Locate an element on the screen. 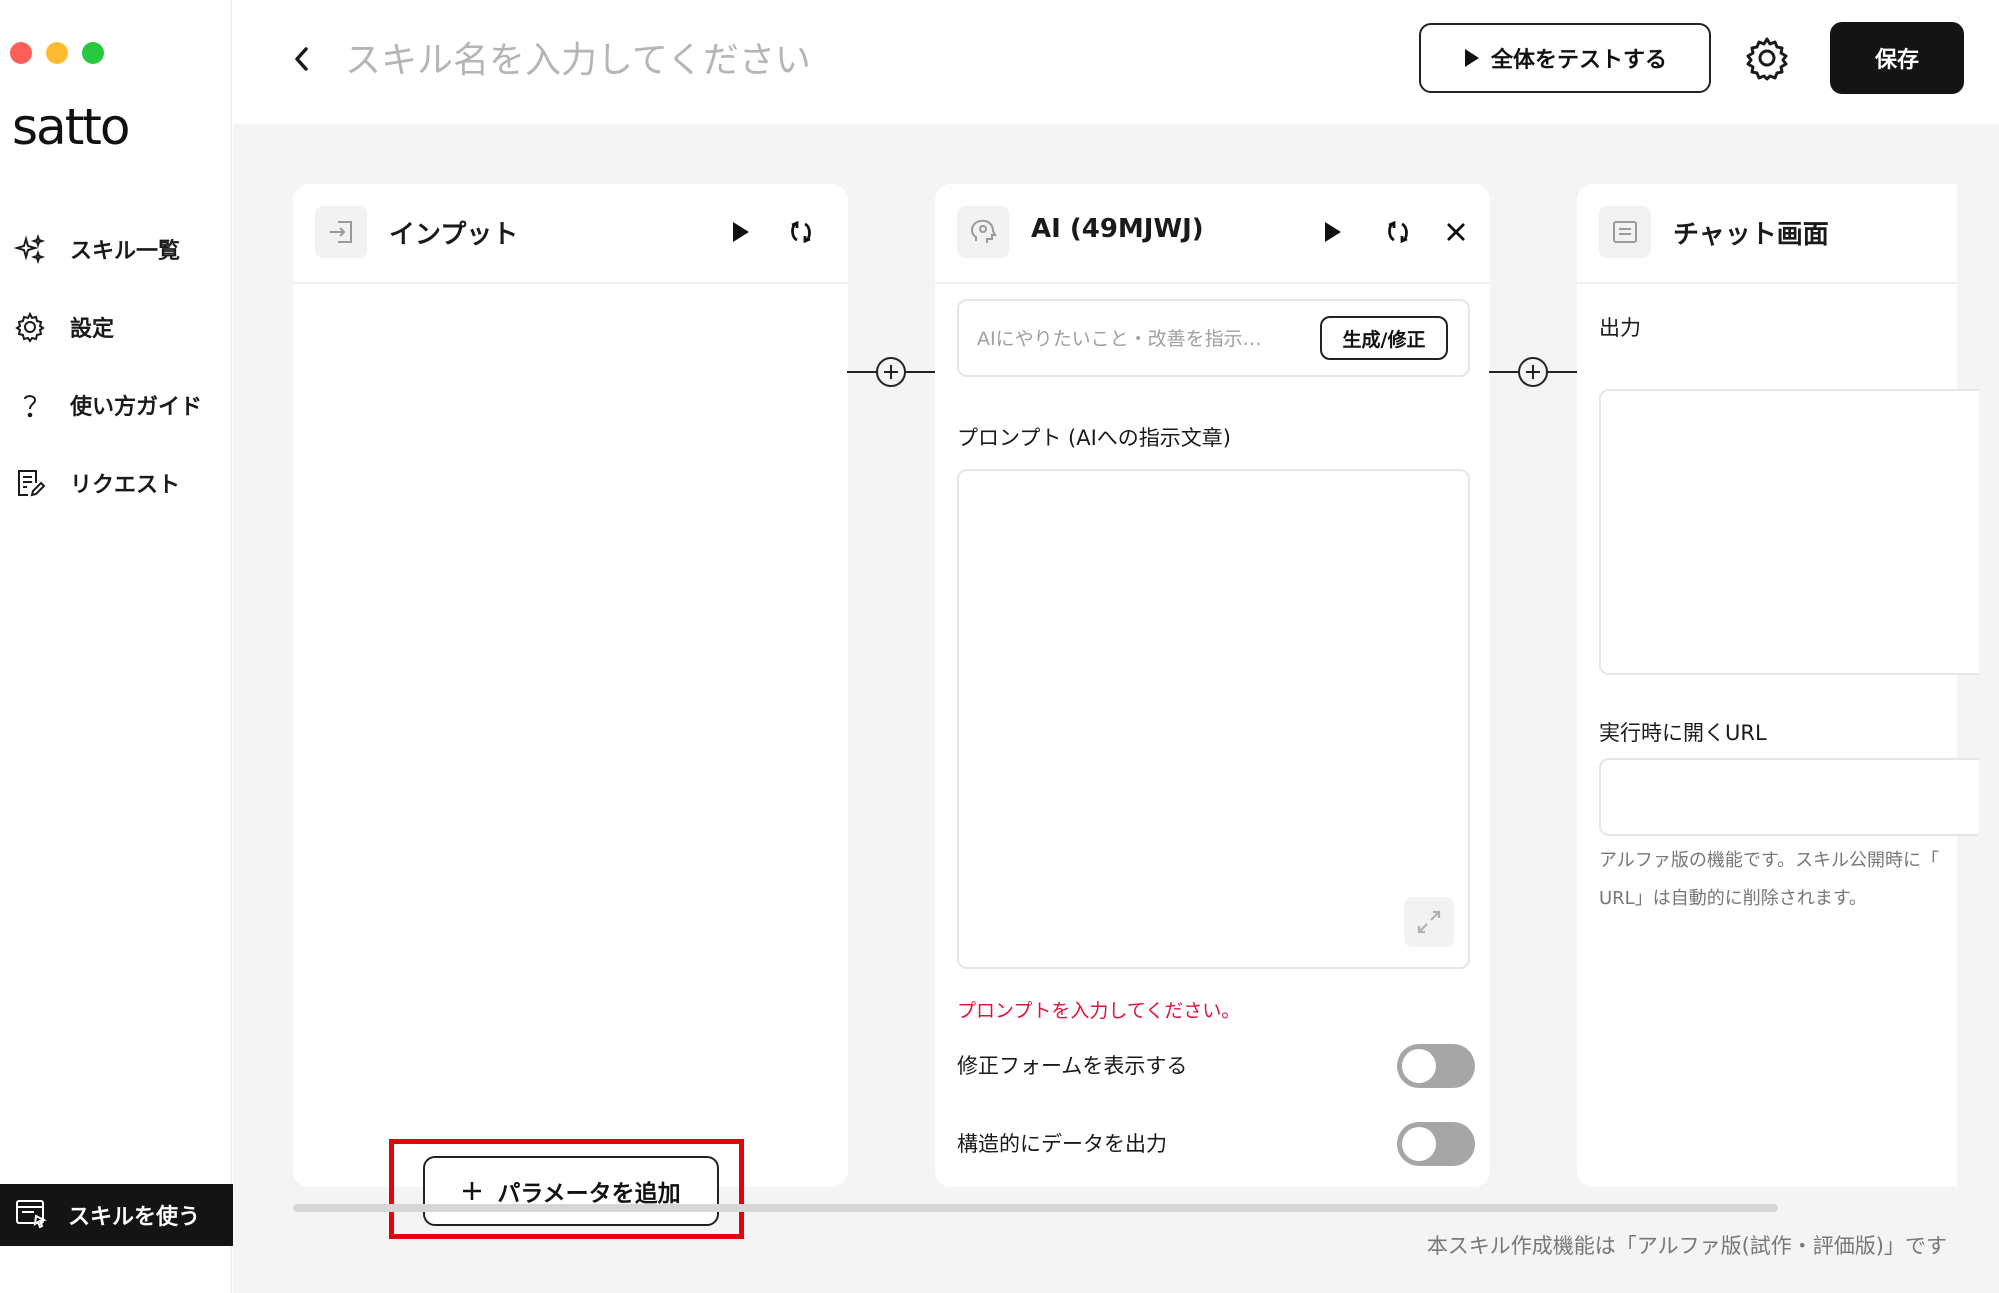 The image size is (1999, 1293). input-card-header: インプット is located at coordinates (570, 234).